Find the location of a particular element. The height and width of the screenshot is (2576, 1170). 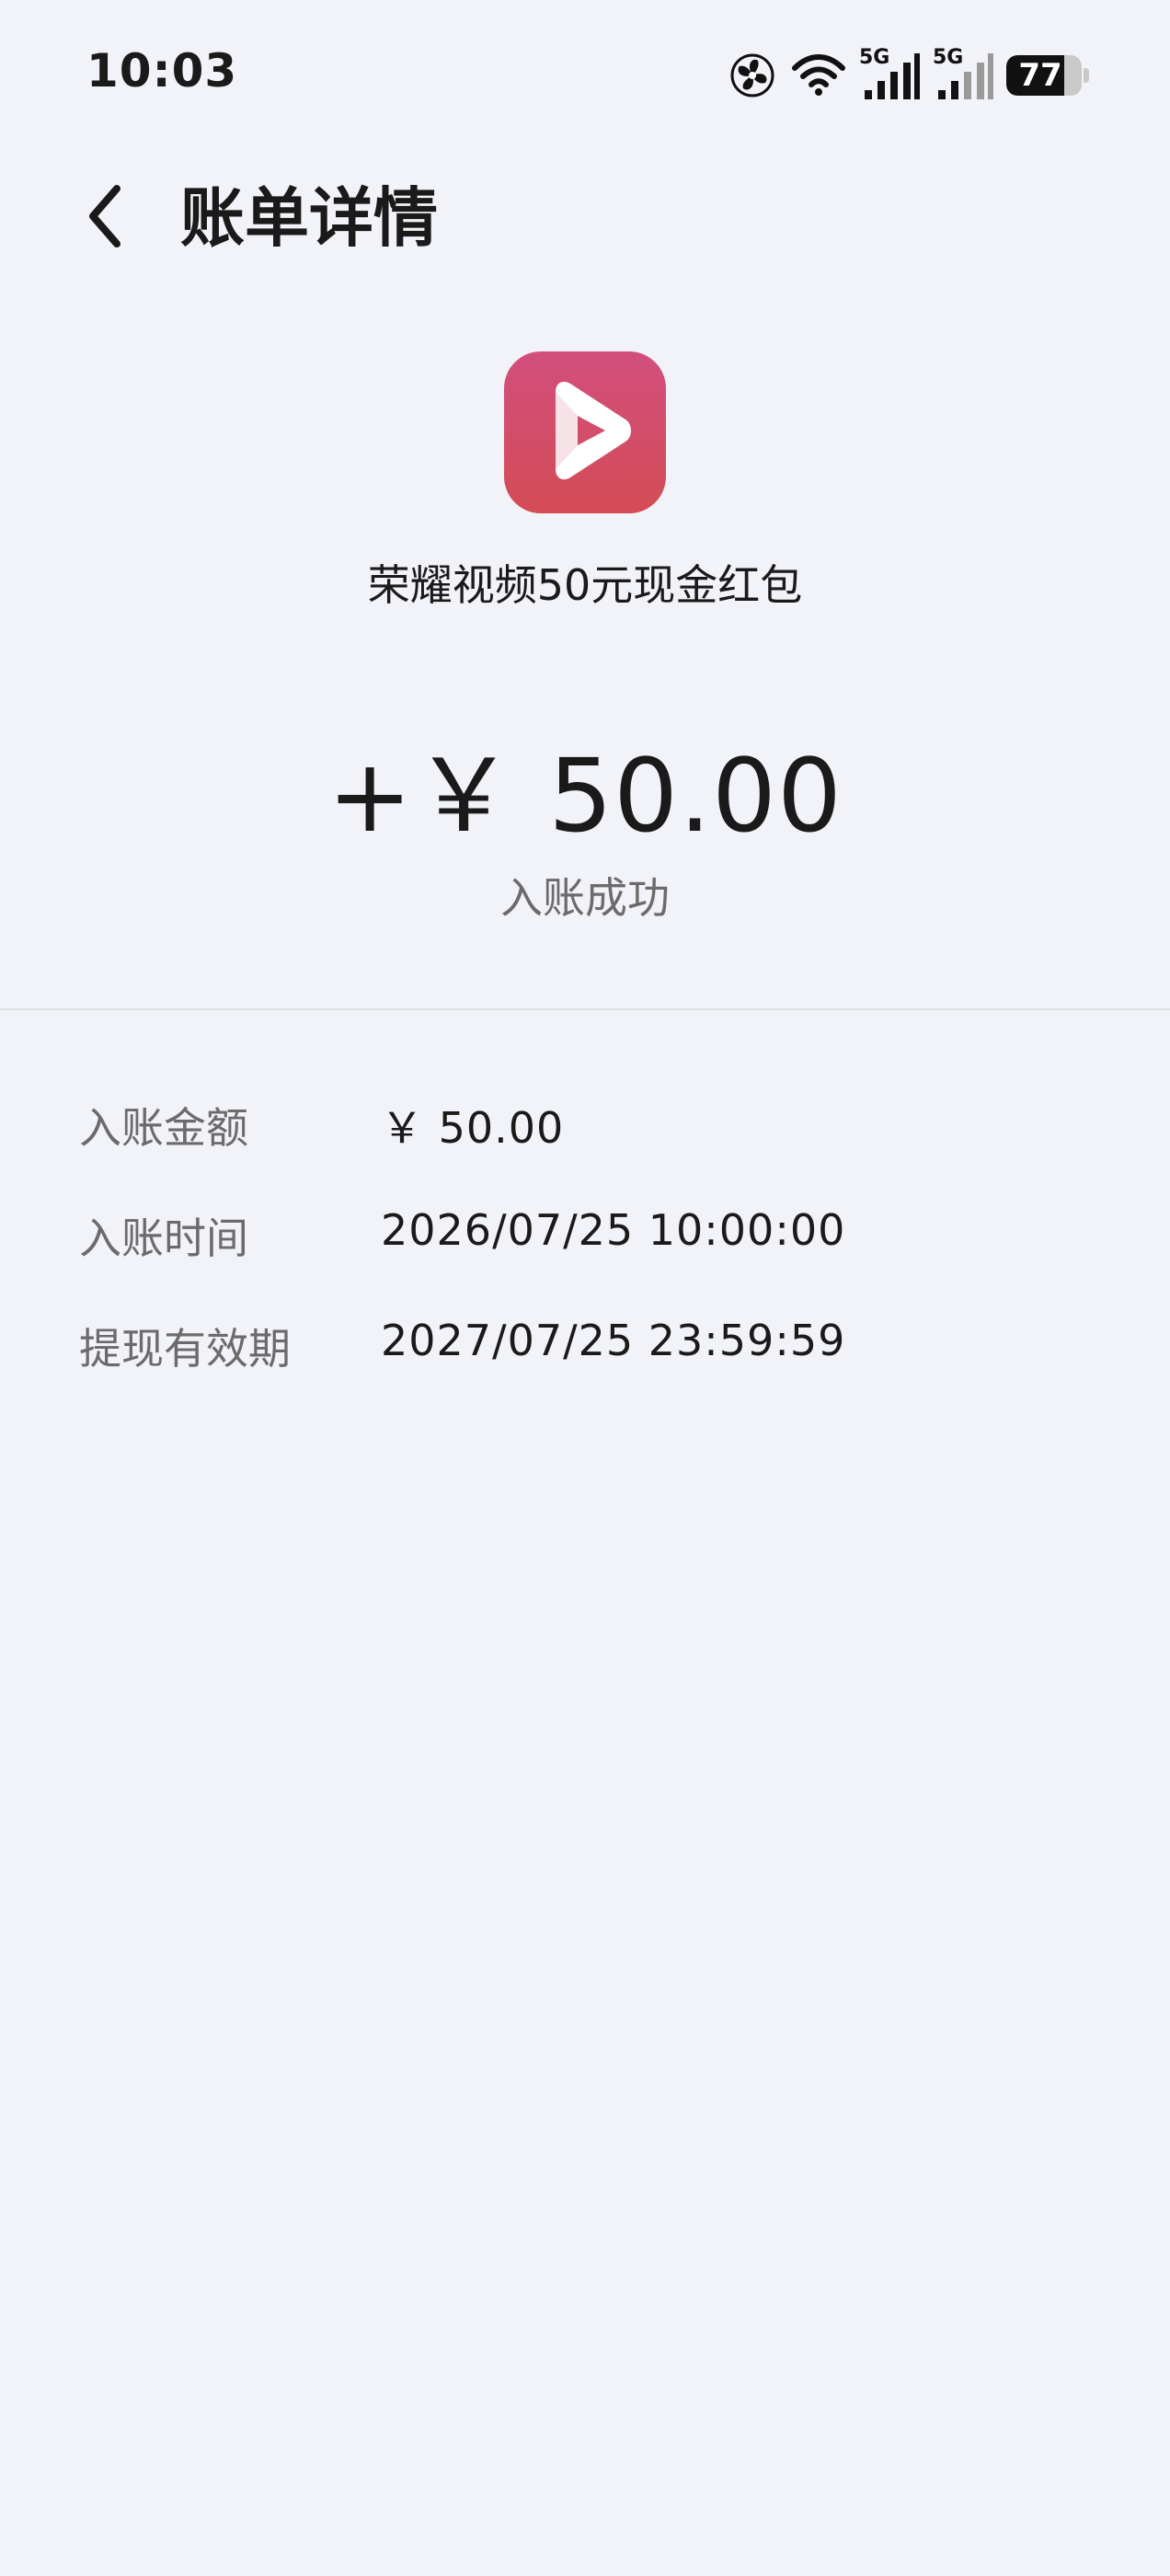

status-icons: 5G 5G 77 is located at coordinates (908, 73).